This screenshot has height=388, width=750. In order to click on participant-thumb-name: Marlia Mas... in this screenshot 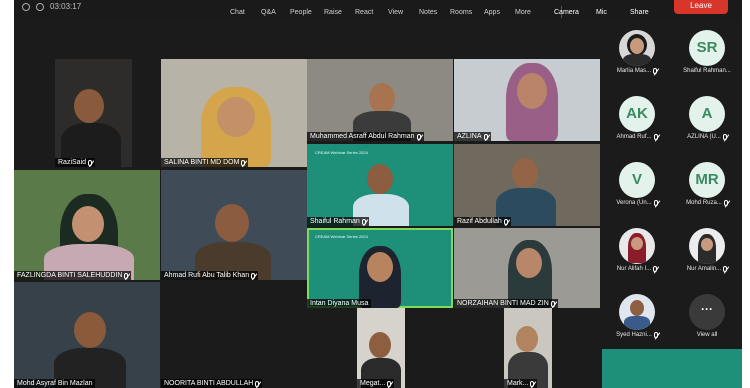, I will do `click(637, 71)`.